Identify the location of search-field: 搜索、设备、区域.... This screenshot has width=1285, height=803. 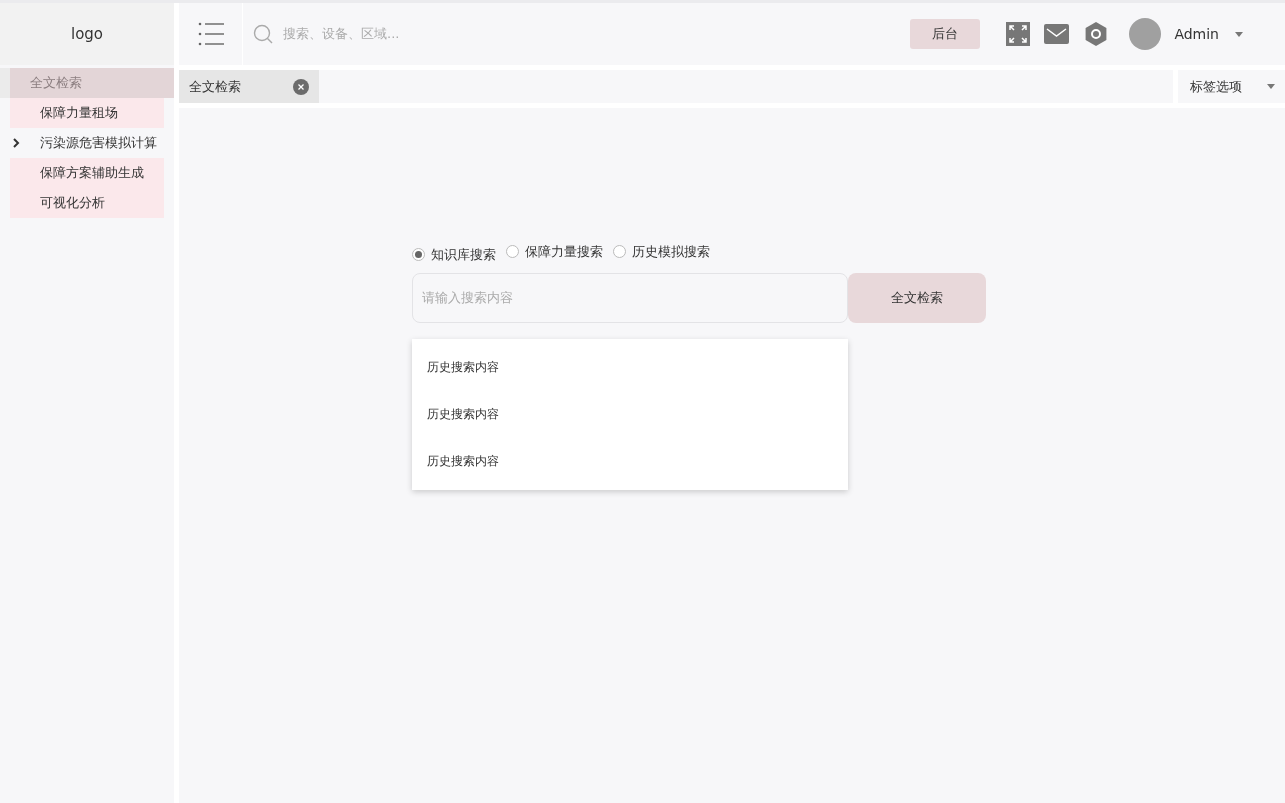
(431, 34).